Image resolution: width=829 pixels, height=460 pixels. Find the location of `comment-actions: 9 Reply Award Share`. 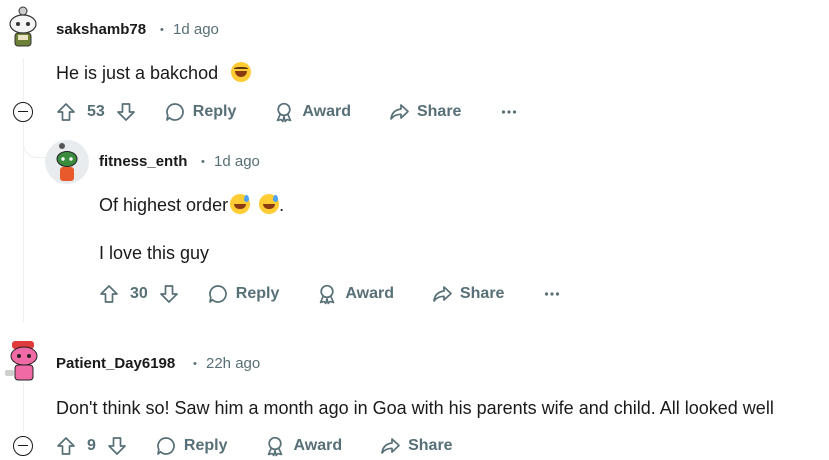

comment-actions: 9 Reply Award Share is located at coordinates (254, 446).